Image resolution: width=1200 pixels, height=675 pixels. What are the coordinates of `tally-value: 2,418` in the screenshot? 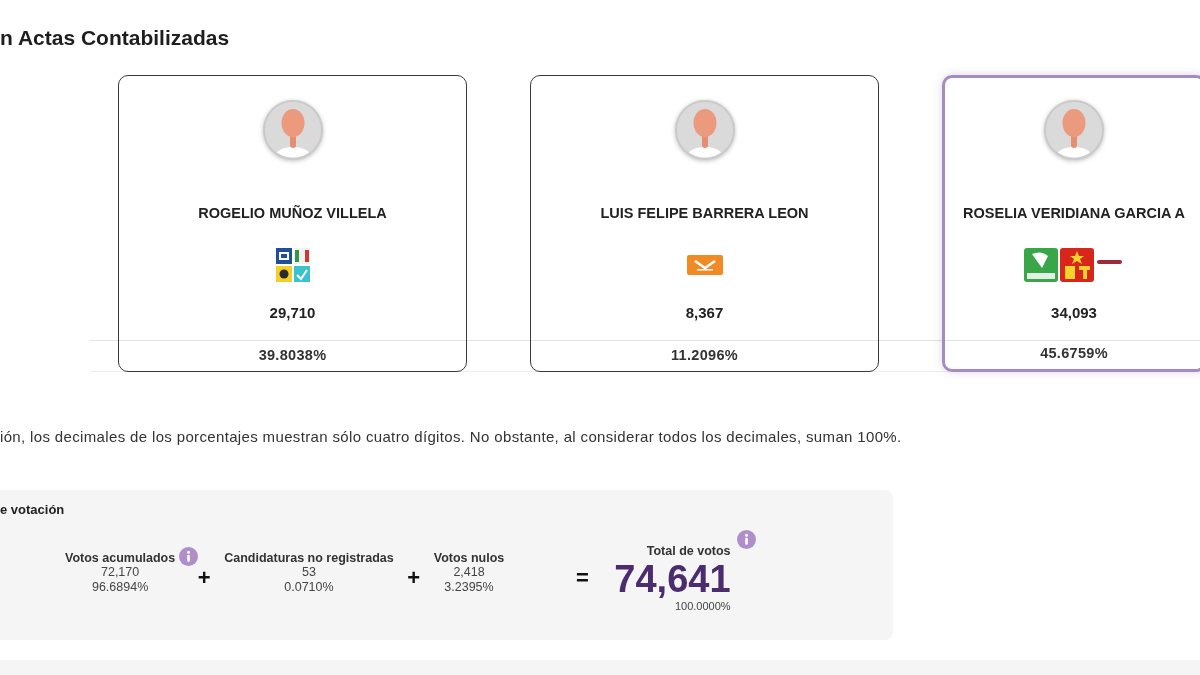 It's located at (469, 572).